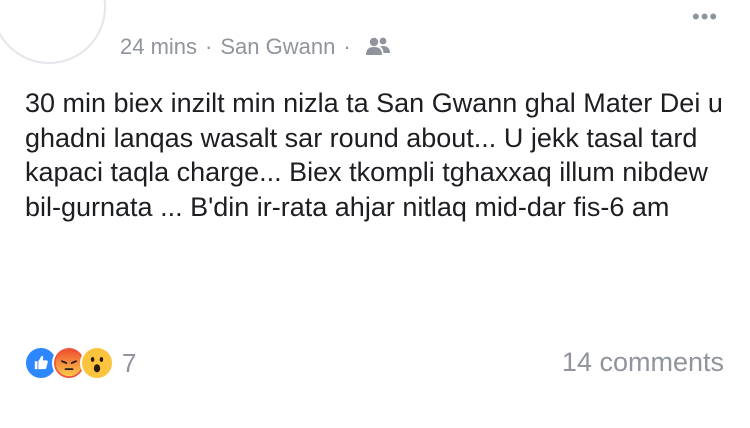  Describe the element at coordinates (277, 47) in the screenshot. I see `post-location: San Gwann` at that location.